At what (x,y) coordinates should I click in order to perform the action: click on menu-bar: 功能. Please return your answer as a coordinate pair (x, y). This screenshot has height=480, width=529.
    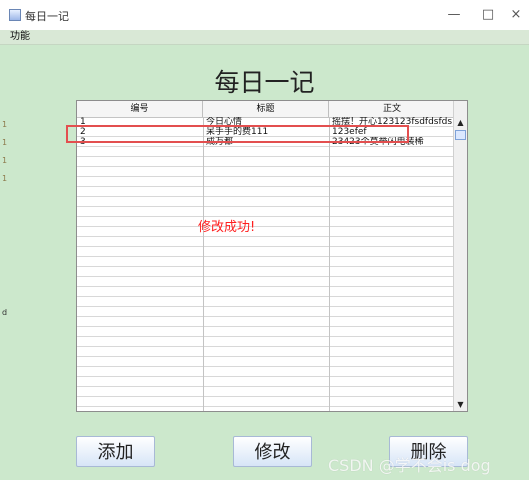
    Looking at the image, I should click on (264, 37).